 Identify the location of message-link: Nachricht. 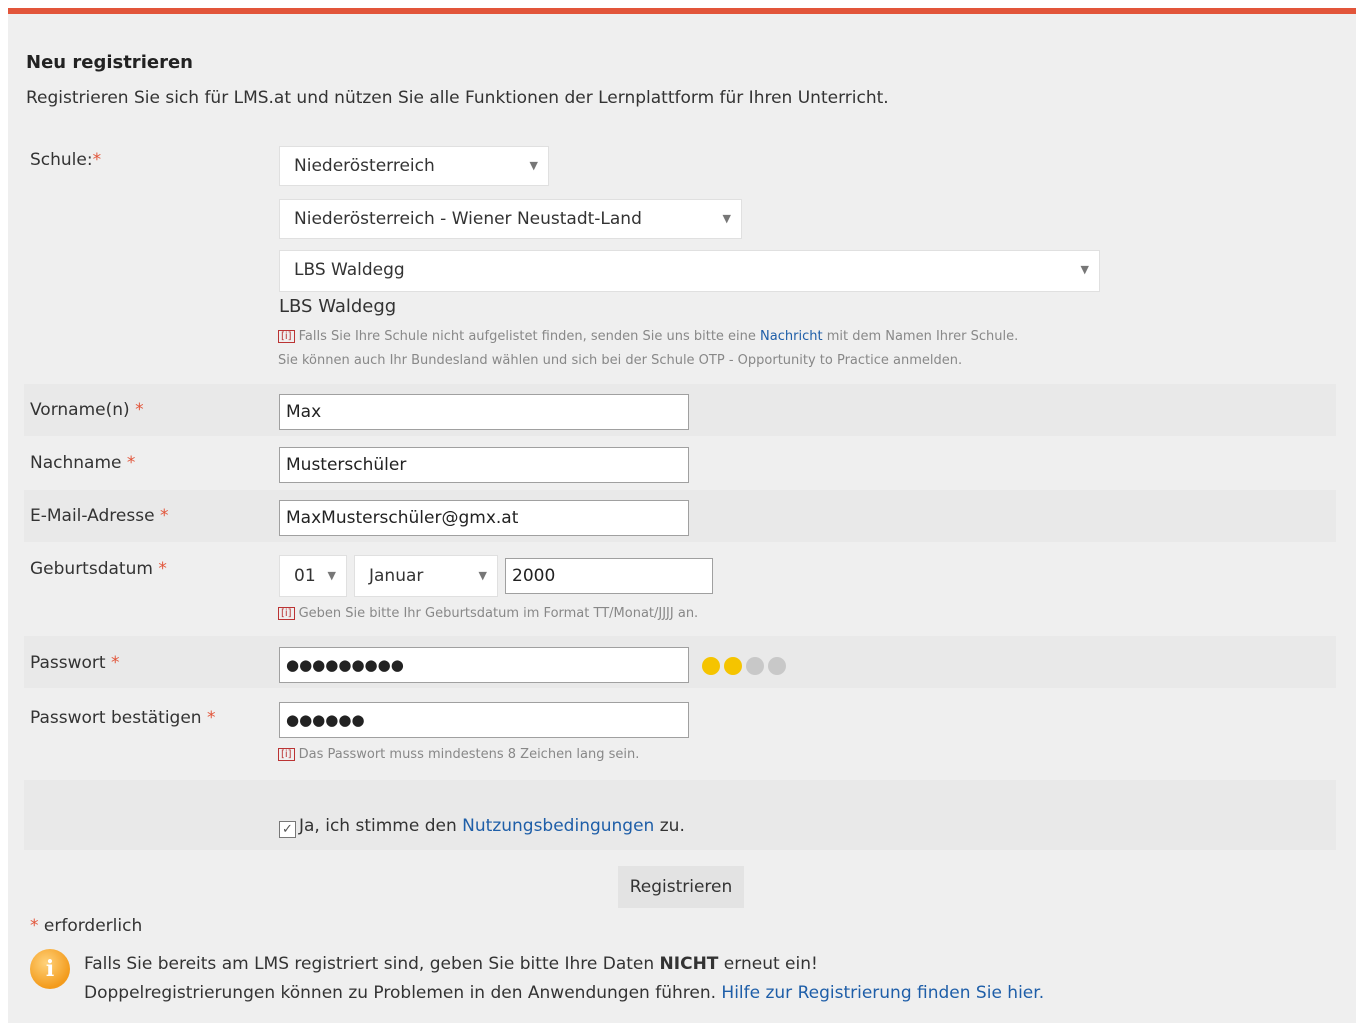
(791, 336).